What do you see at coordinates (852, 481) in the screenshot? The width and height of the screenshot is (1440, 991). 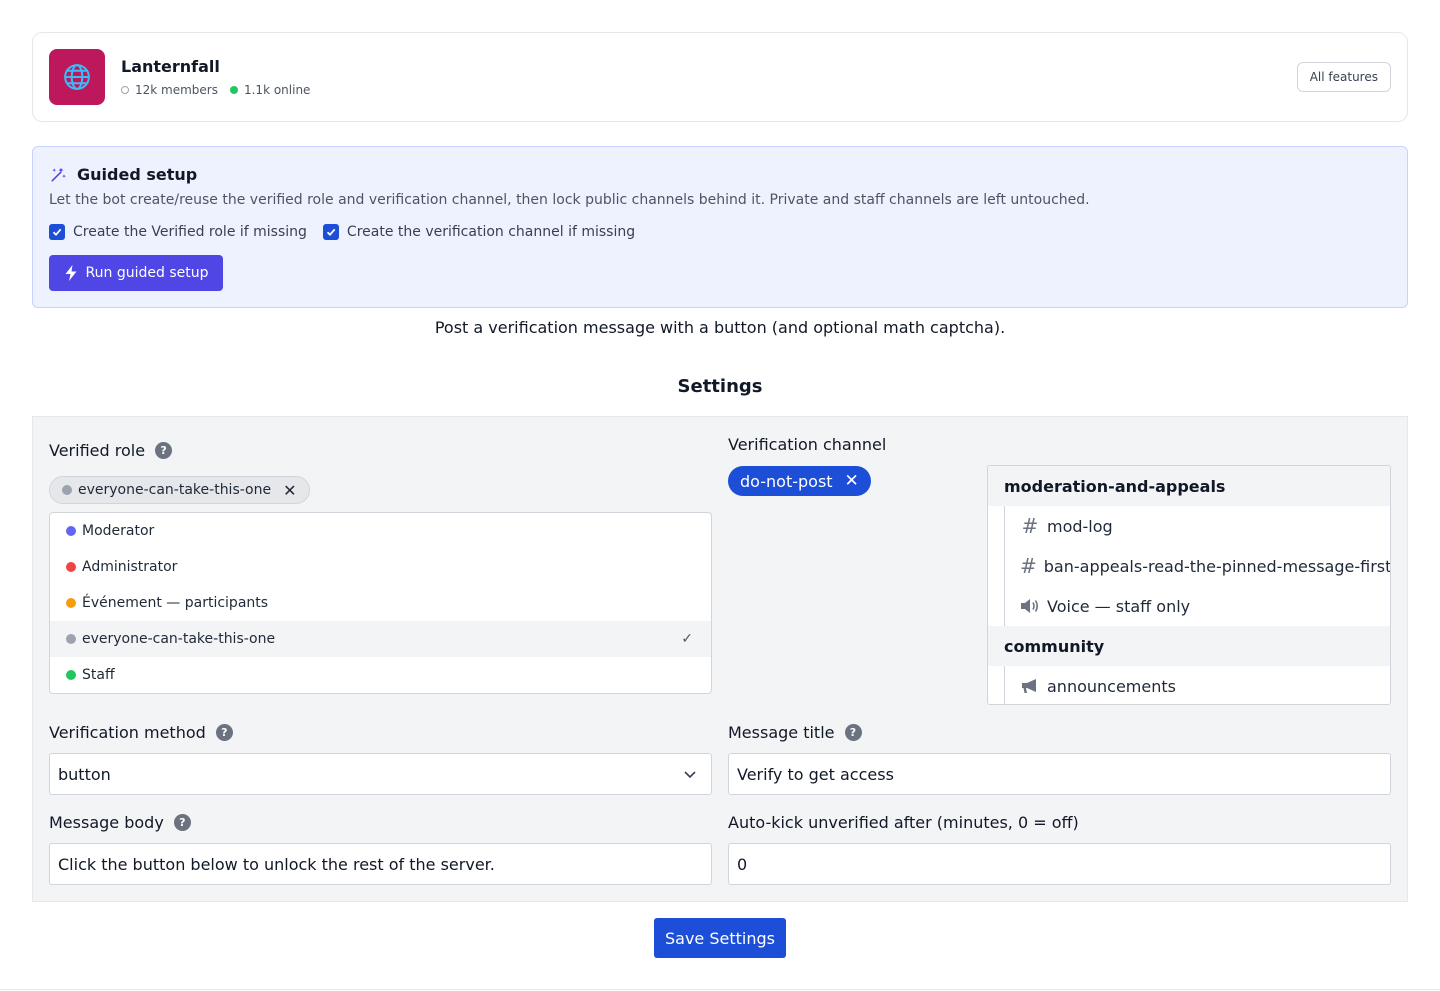 I see `remove-channel-icon: ✕` at bounding box center [852, 481].